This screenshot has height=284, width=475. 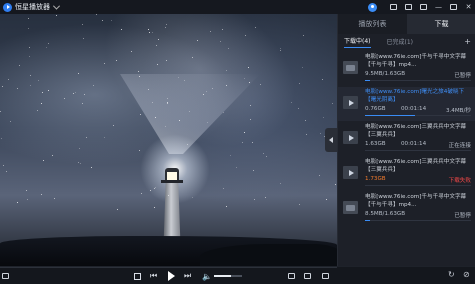 What do you see at coordinates (451, 275) in the screenshot?
I see `refresh-icon: ↻` at bounding box center [451, 275].